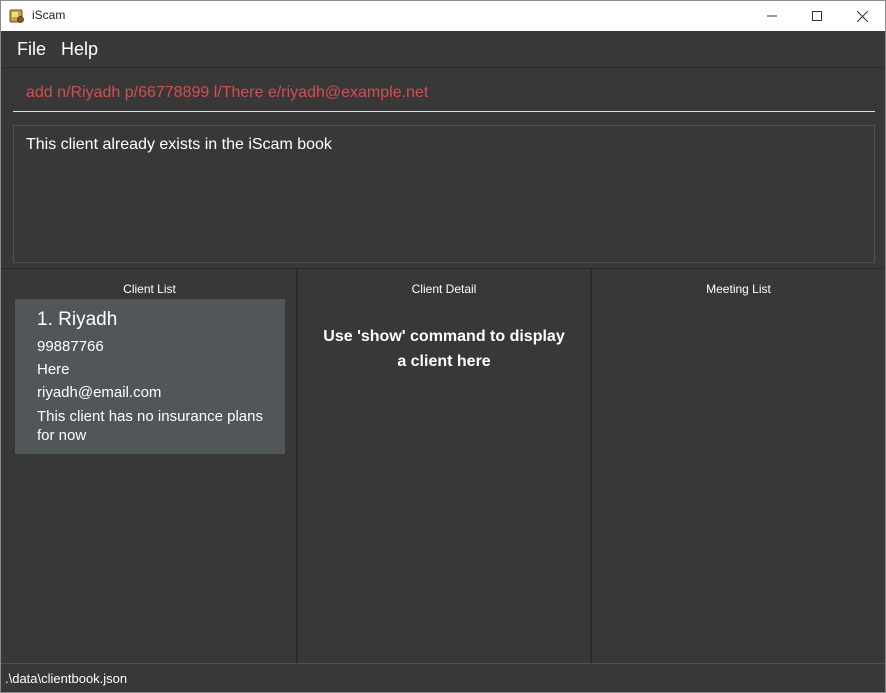 The image size is (886, 693). Describe the element at coordinates (88, 319) in the screenshot. I see `client-name-text: Riyadh` at that location.